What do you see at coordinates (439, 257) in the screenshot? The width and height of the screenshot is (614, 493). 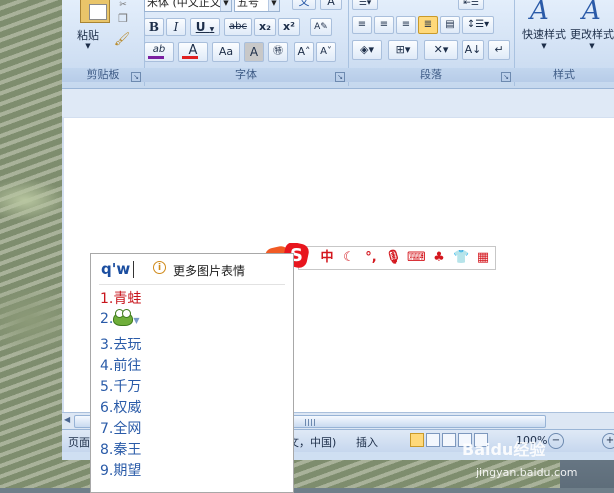 I see `skin-icon: ♣` at bounding box center [439, 257].